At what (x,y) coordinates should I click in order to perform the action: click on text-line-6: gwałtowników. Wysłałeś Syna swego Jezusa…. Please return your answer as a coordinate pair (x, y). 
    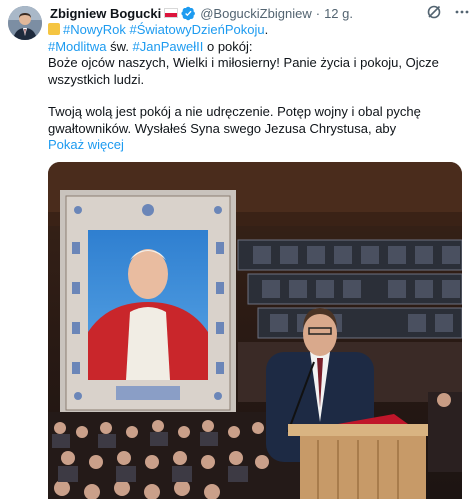
    Looking at the image, I should click on (222, 128).